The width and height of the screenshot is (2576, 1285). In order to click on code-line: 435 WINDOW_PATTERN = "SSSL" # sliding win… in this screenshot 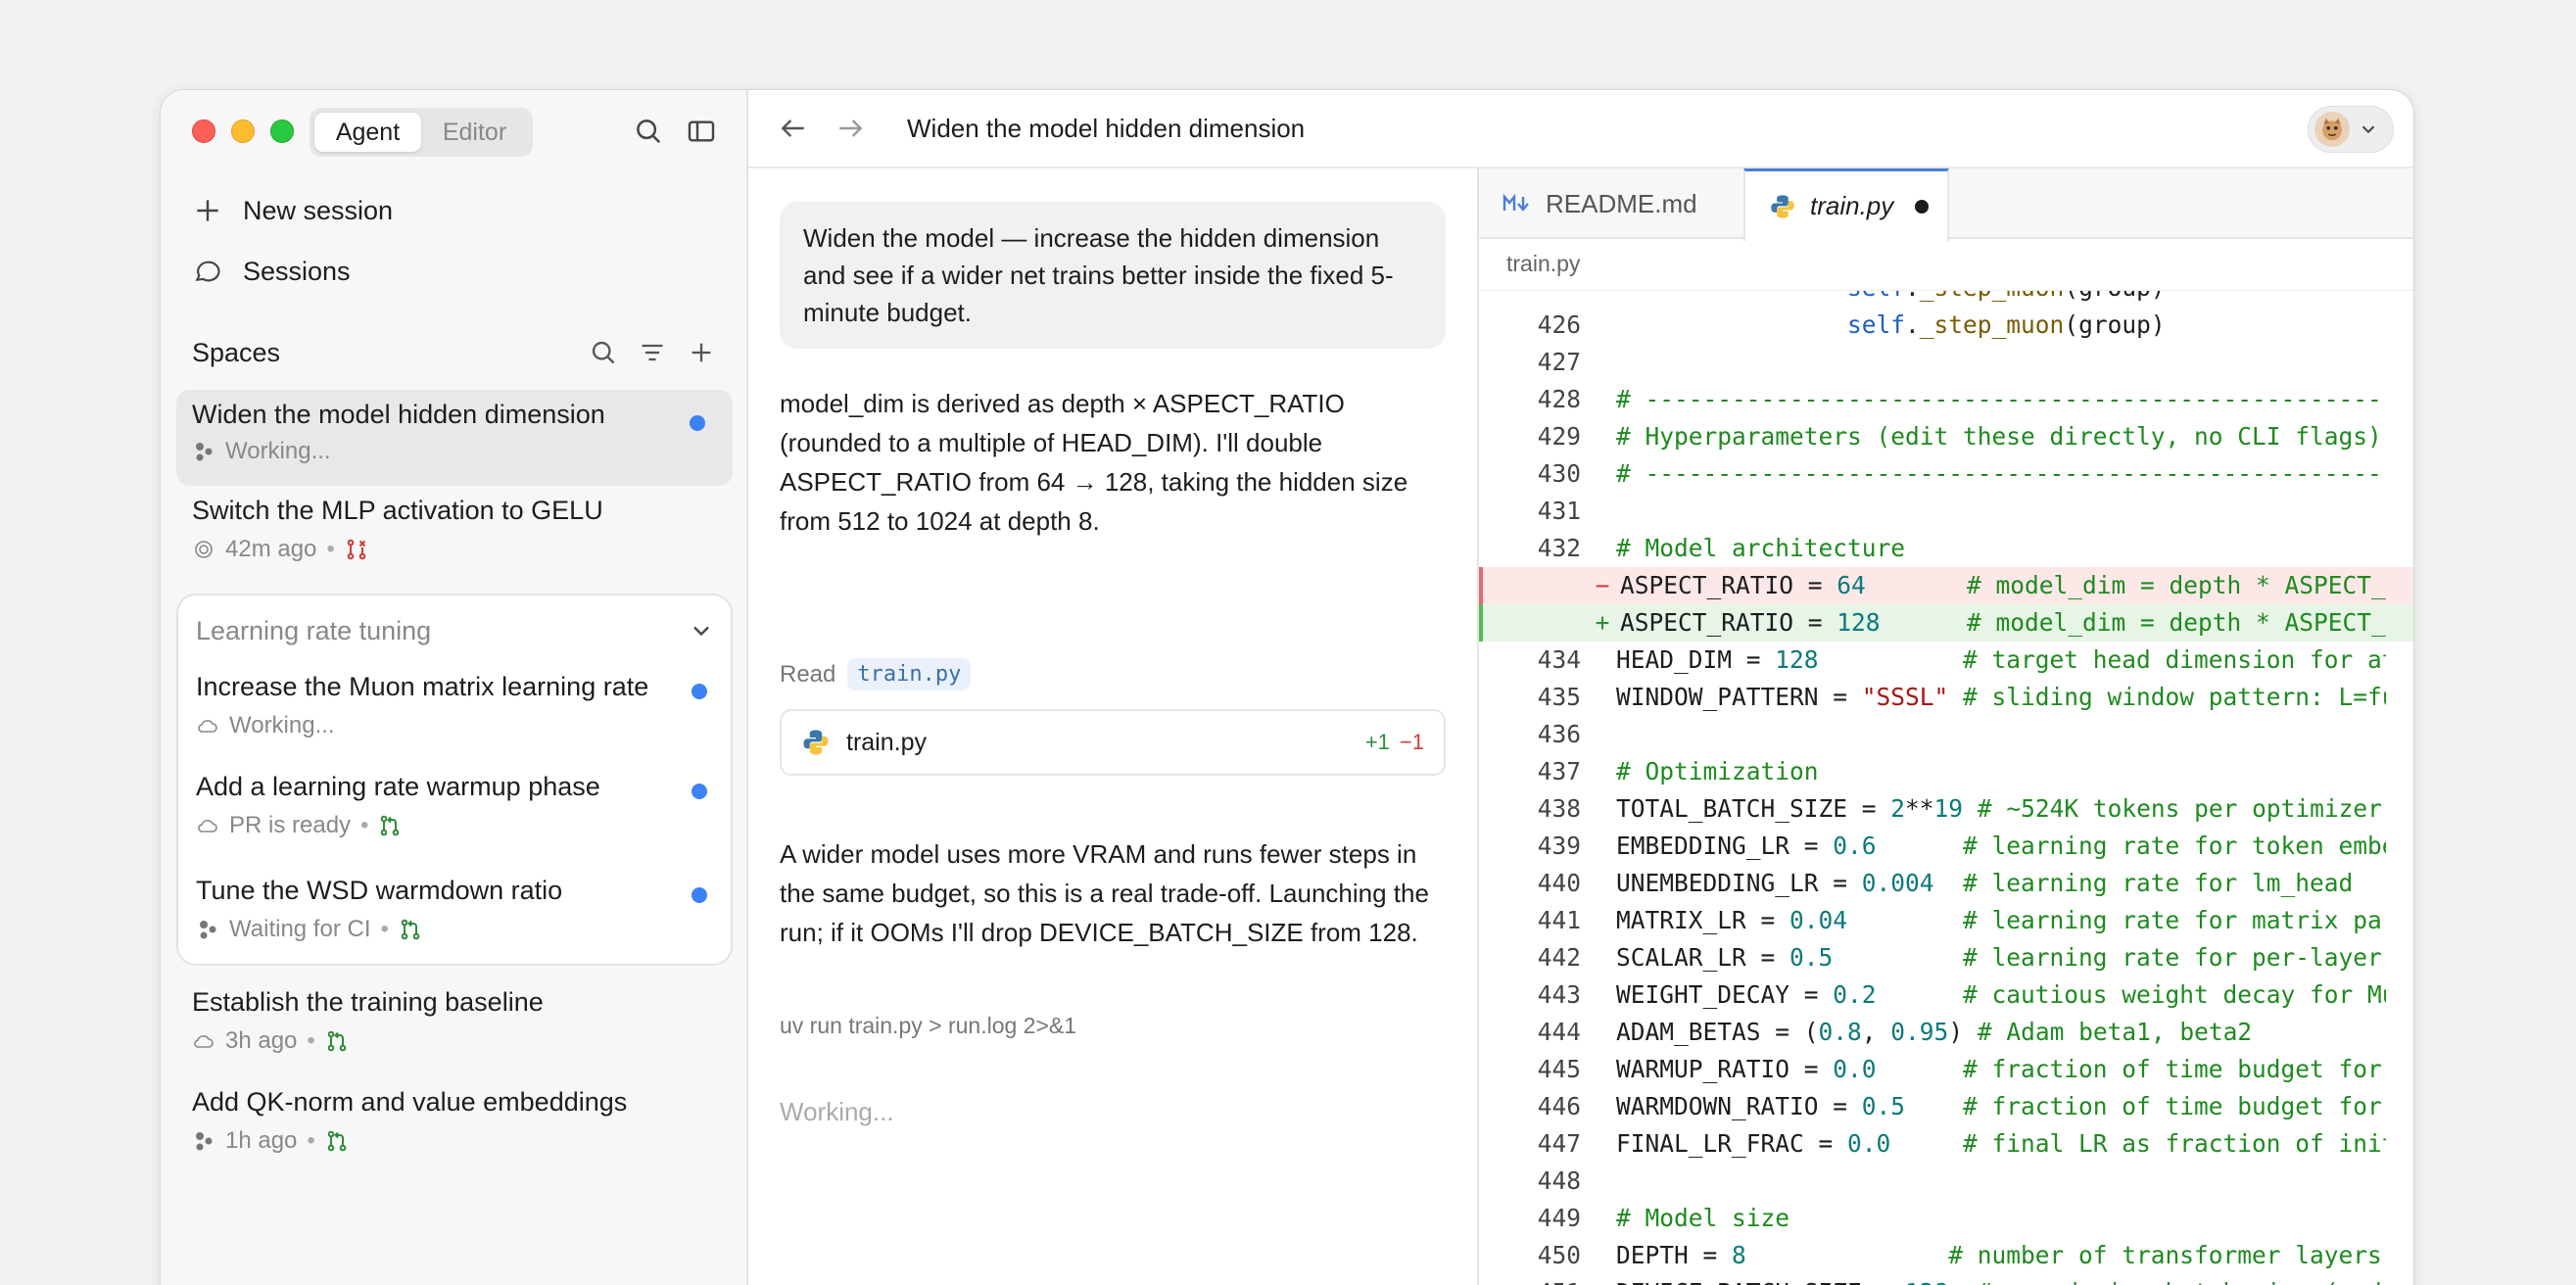, I will do `click(1946, 697)`.